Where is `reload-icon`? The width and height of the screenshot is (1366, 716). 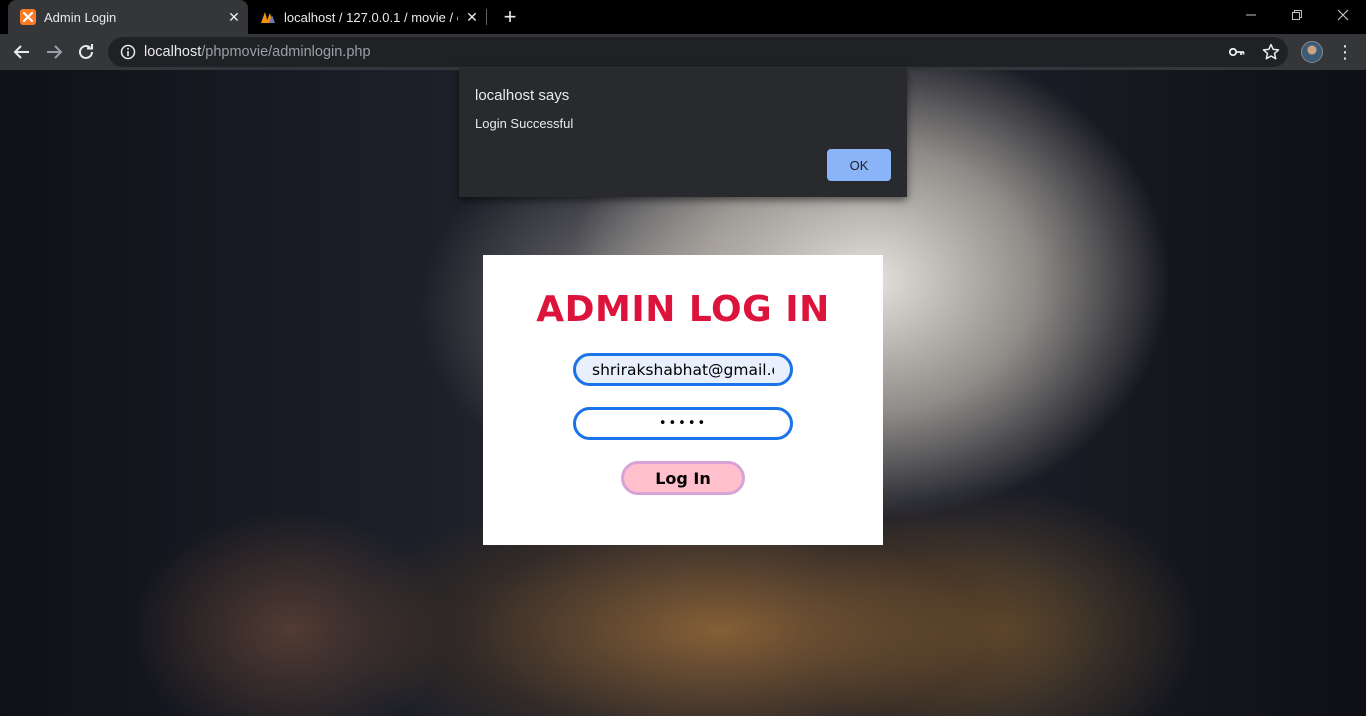 reload-icon is located at coordinates (86, 51).